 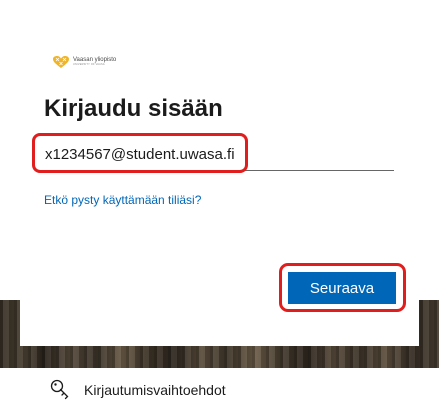 What do you see at coordinates (140, 154) in the screenshot?
I see `email-value: x1234567@student.uwasa.fi` at bounding box center [140, 154].